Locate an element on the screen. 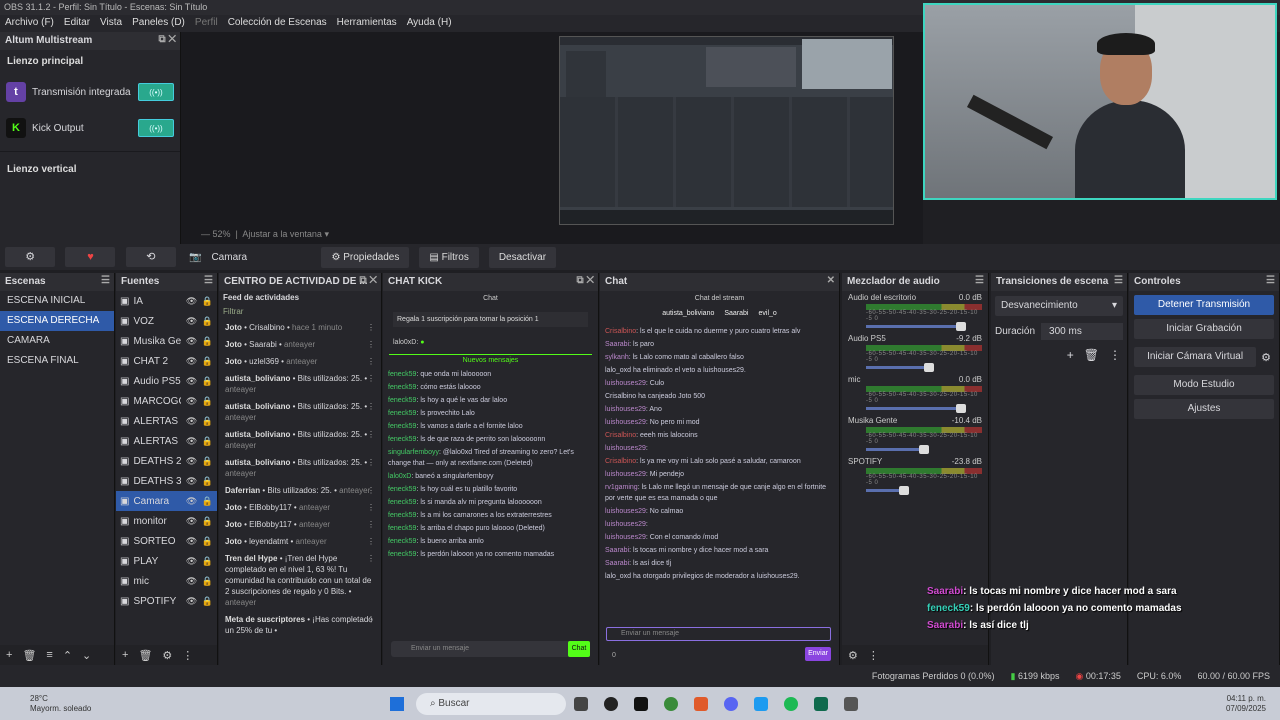 The height and width of the screenshot is (720, 1280). source-item: ▣ SPOTIFY 👁 🔒 is located at coordinates (166, 601).